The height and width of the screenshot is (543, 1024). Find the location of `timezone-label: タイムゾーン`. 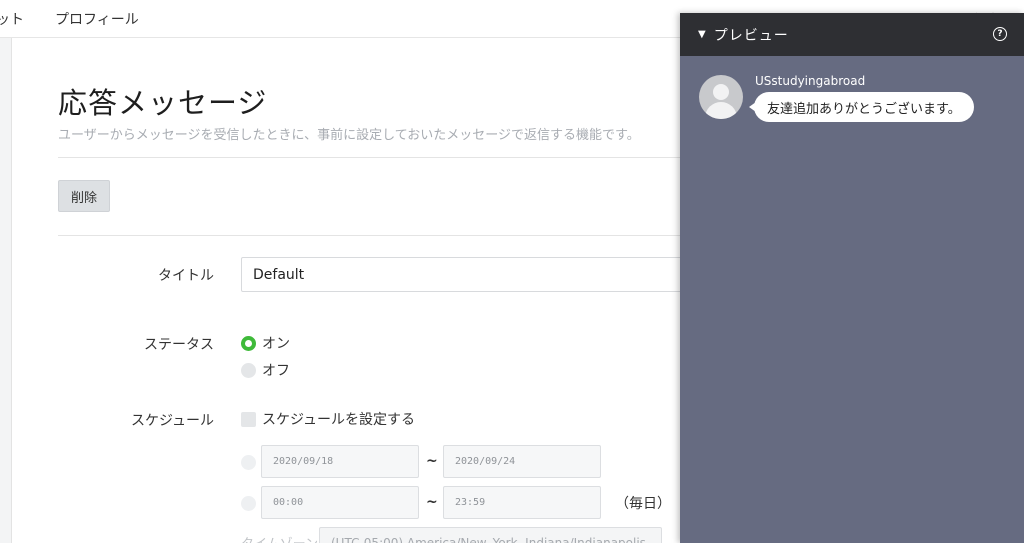

timezone-label: タイムゾーン is located at coordinates (279, 538).